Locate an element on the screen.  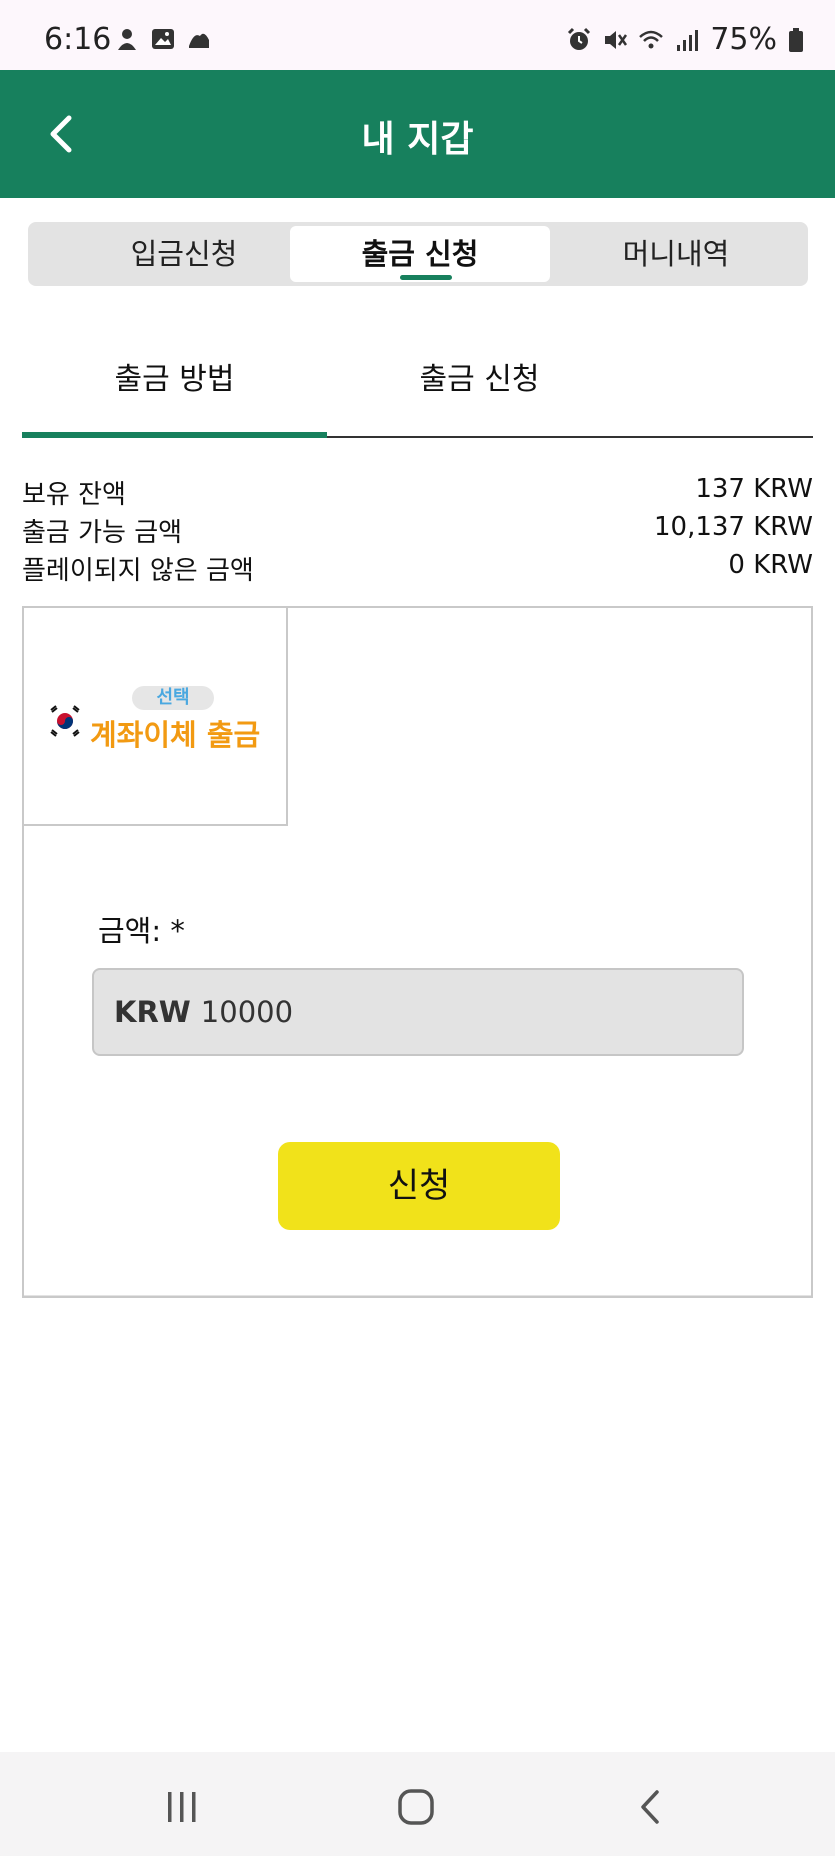
balance-value: 137 KRW is located at coordinates (754, 489).